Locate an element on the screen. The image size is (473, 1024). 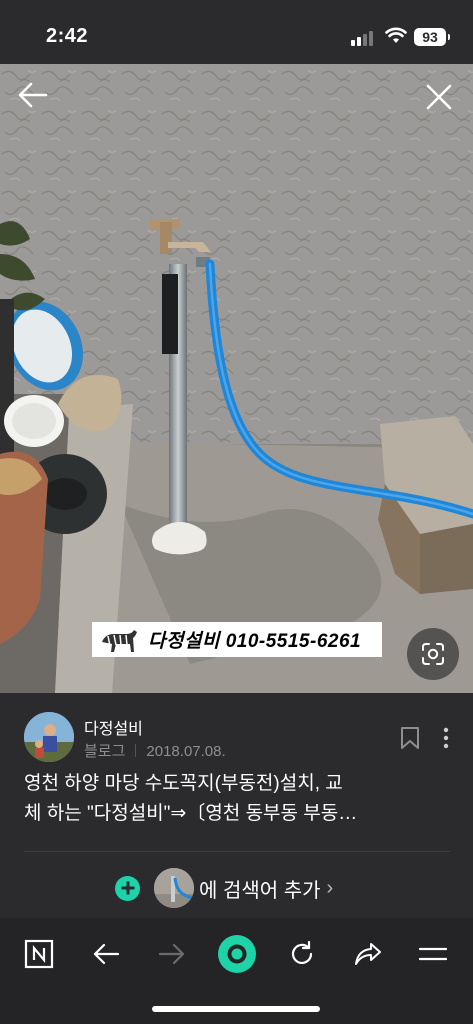
share-icon is located at coordinates (368, 954).